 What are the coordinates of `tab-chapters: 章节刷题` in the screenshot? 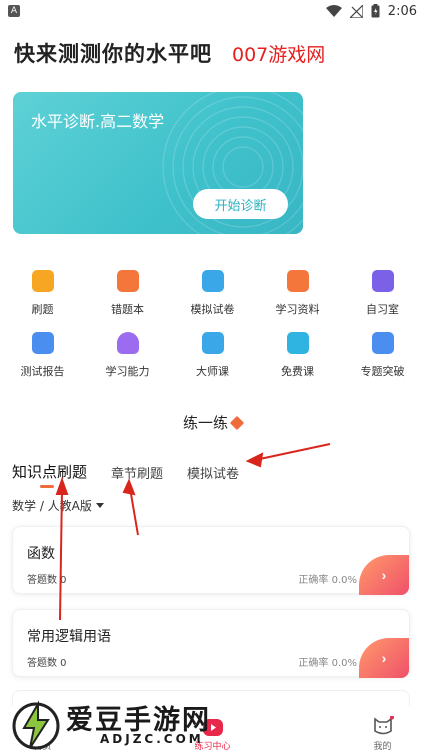 It's located at (137, 472).